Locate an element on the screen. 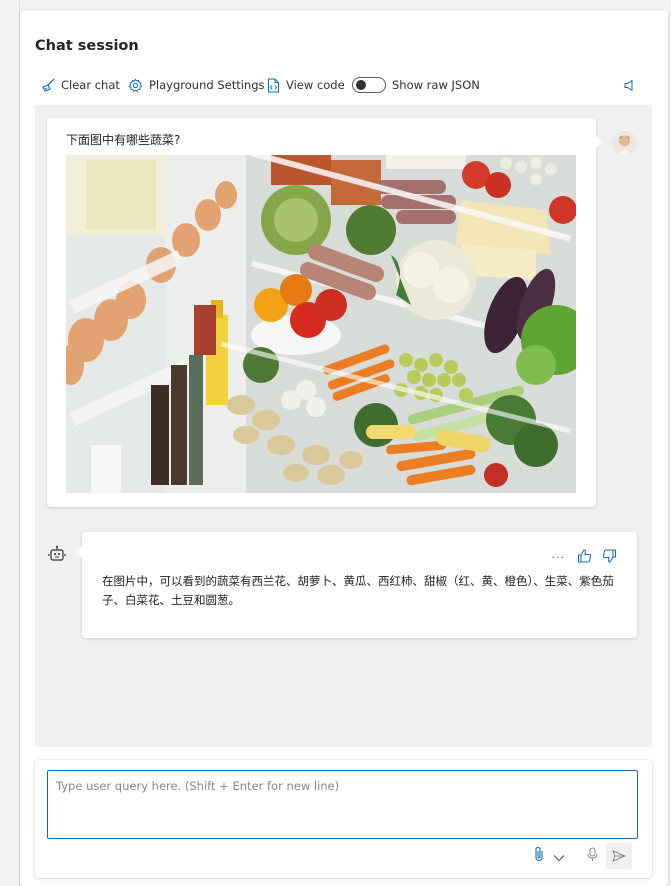 Image resolution: width=671 pixels, height=886 pixels. send-button is located at coordinates (619, 856).